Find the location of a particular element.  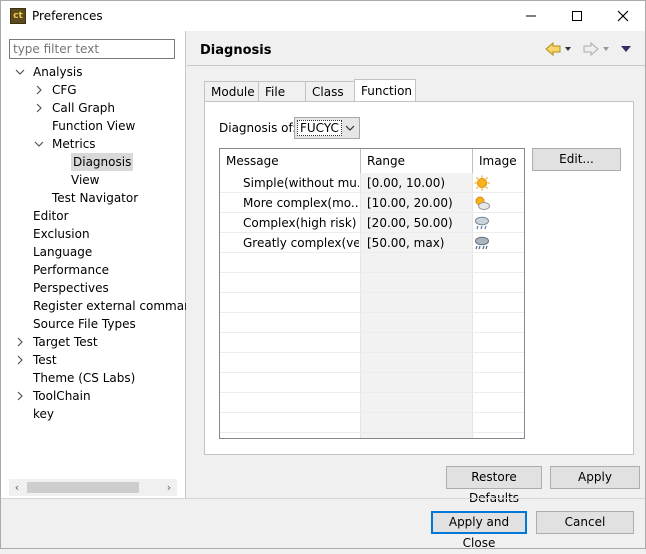

tree-item: Exclusion is located at coordinates (93, 234).